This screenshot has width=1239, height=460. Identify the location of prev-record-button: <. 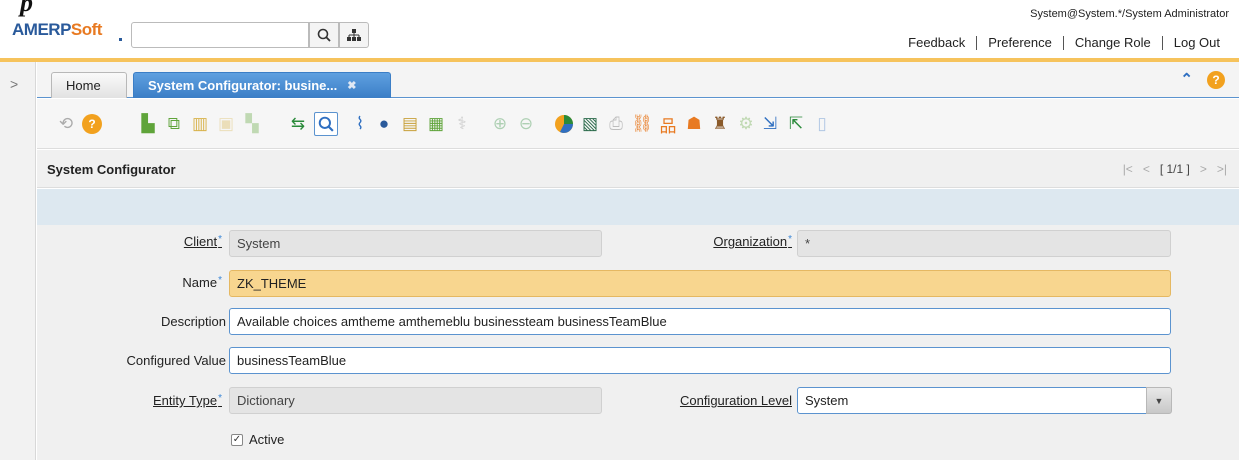
(1146, 169).